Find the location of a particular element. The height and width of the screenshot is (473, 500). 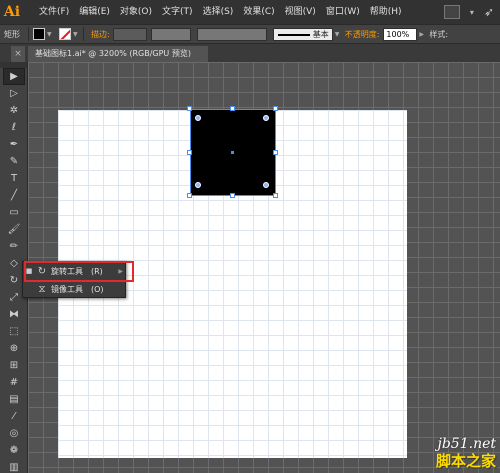

arrange-documents-icon is located at coordinates (451, 12).